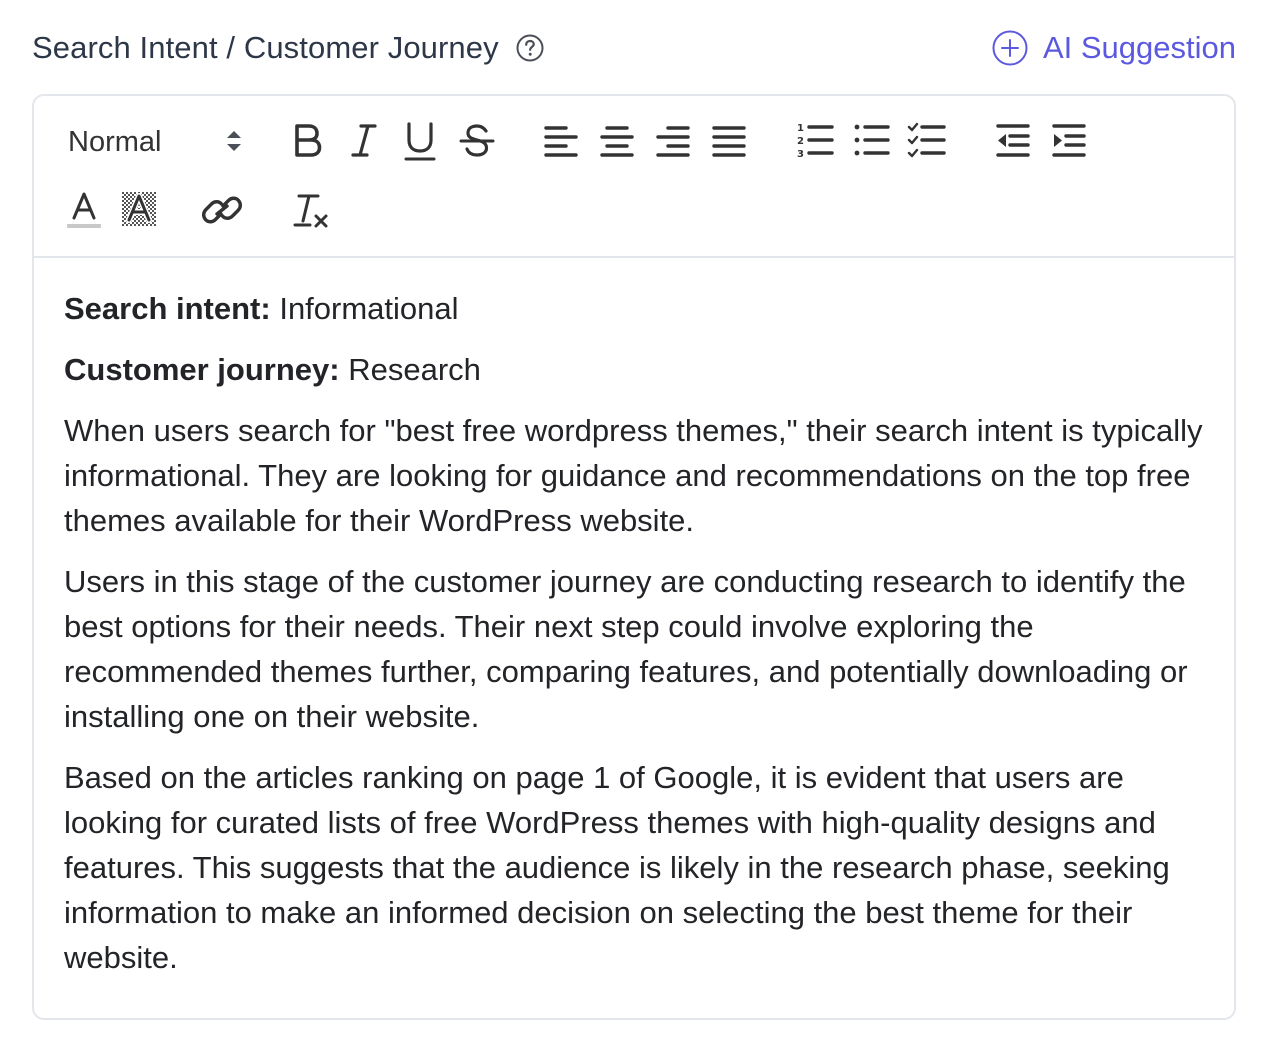 This screenshot has width=1268, height=1052. What do you see at coordinates (530, 48) in the screenshot?
I see `question-circle-icon` at bounding box center [530, 48].